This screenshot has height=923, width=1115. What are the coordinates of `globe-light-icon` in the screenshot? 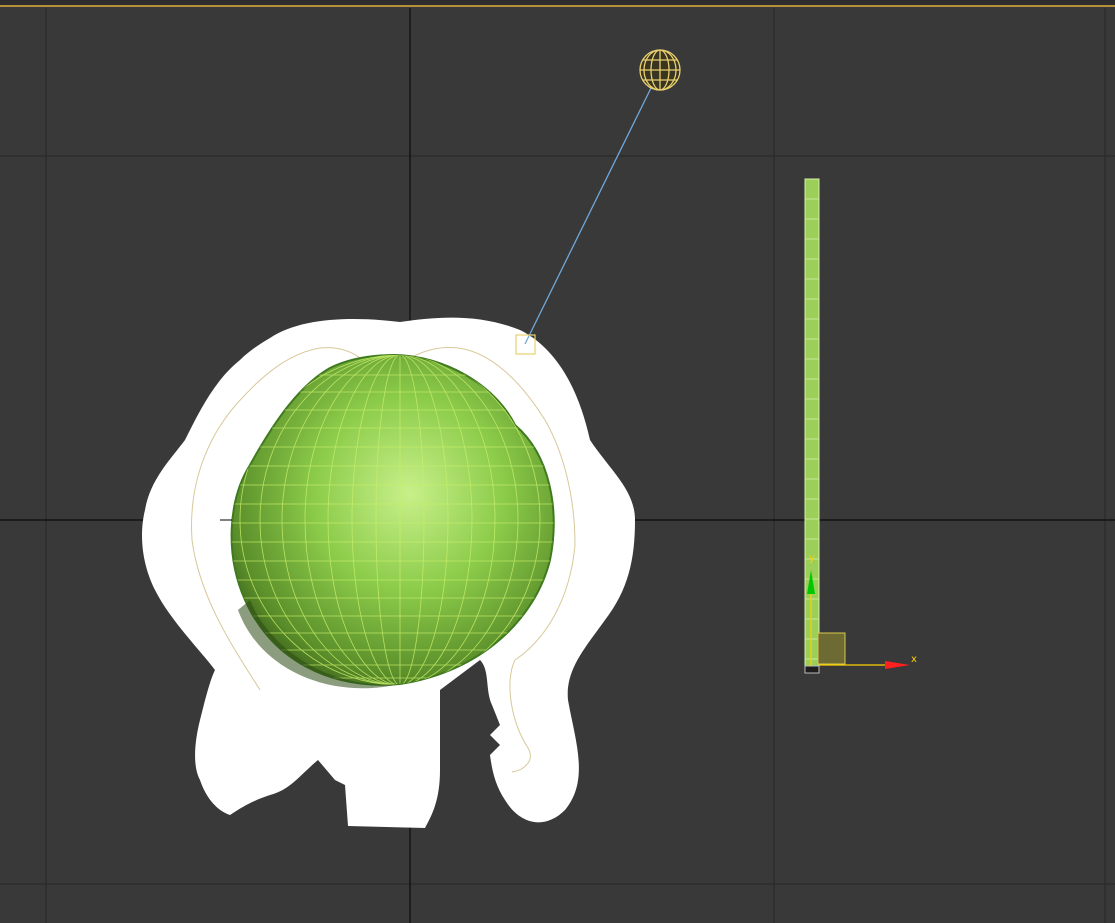 It's located at (660, 70).